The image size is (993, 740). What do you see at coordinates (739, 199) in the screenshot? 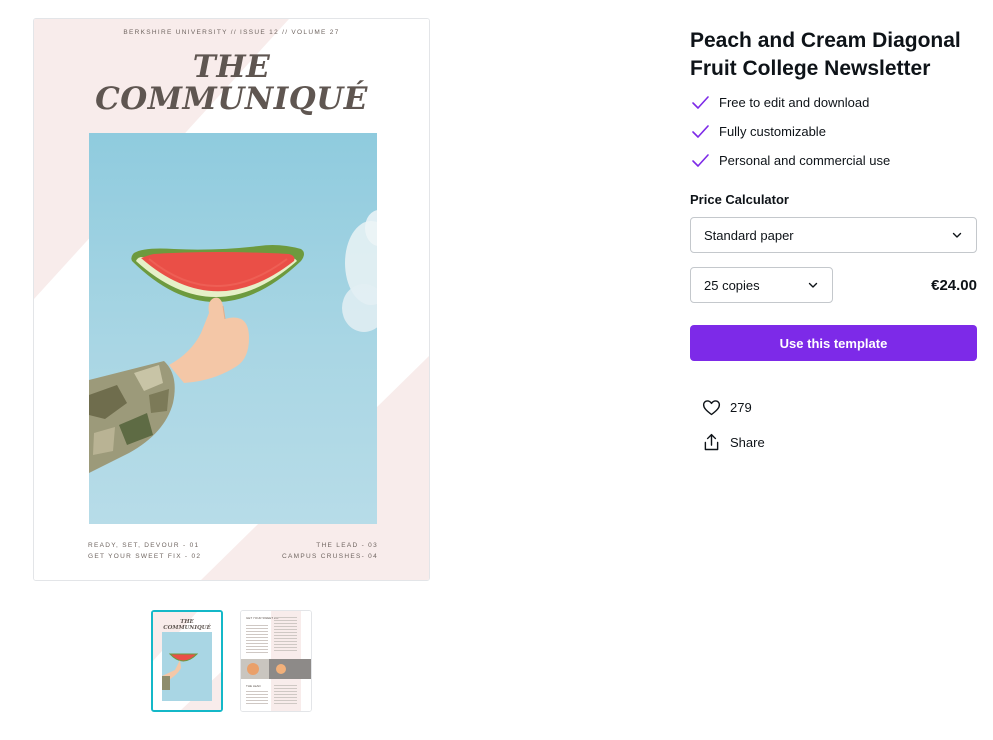
I see `price-calculator-label: Price Calculator` at bounding box center [739, 199].